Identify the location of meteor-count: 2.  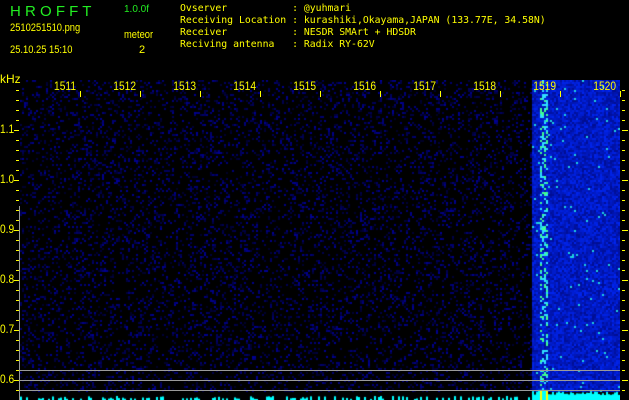
(142, 50).